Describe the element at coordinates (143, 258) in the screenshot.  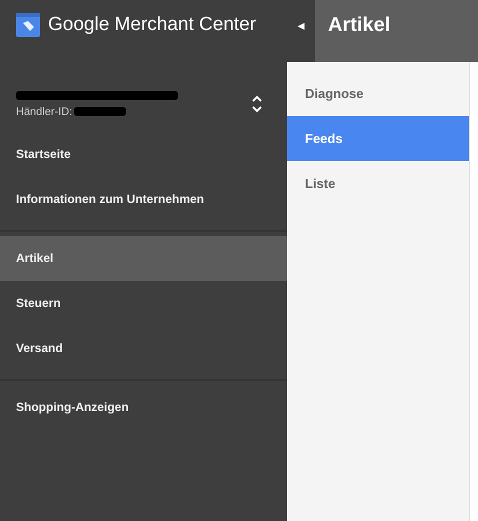
I see `nav-item: Artikel` at that location.